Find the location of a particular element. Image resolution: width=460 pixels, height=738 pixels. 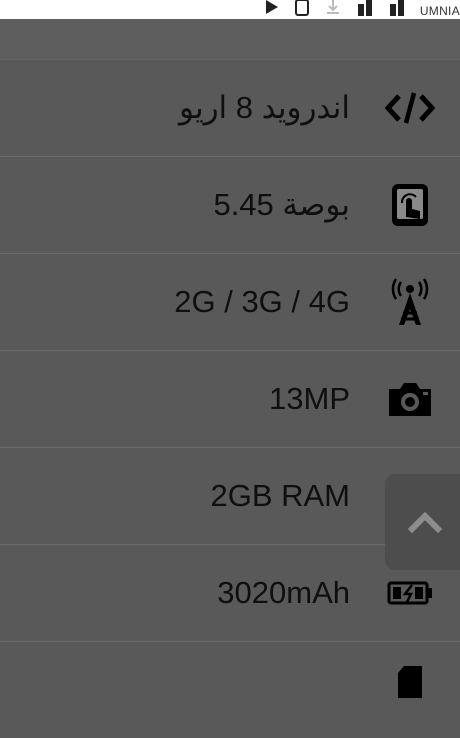

spec-row-os: اندرويد 8 اريو is located at coordinates (230, 107).